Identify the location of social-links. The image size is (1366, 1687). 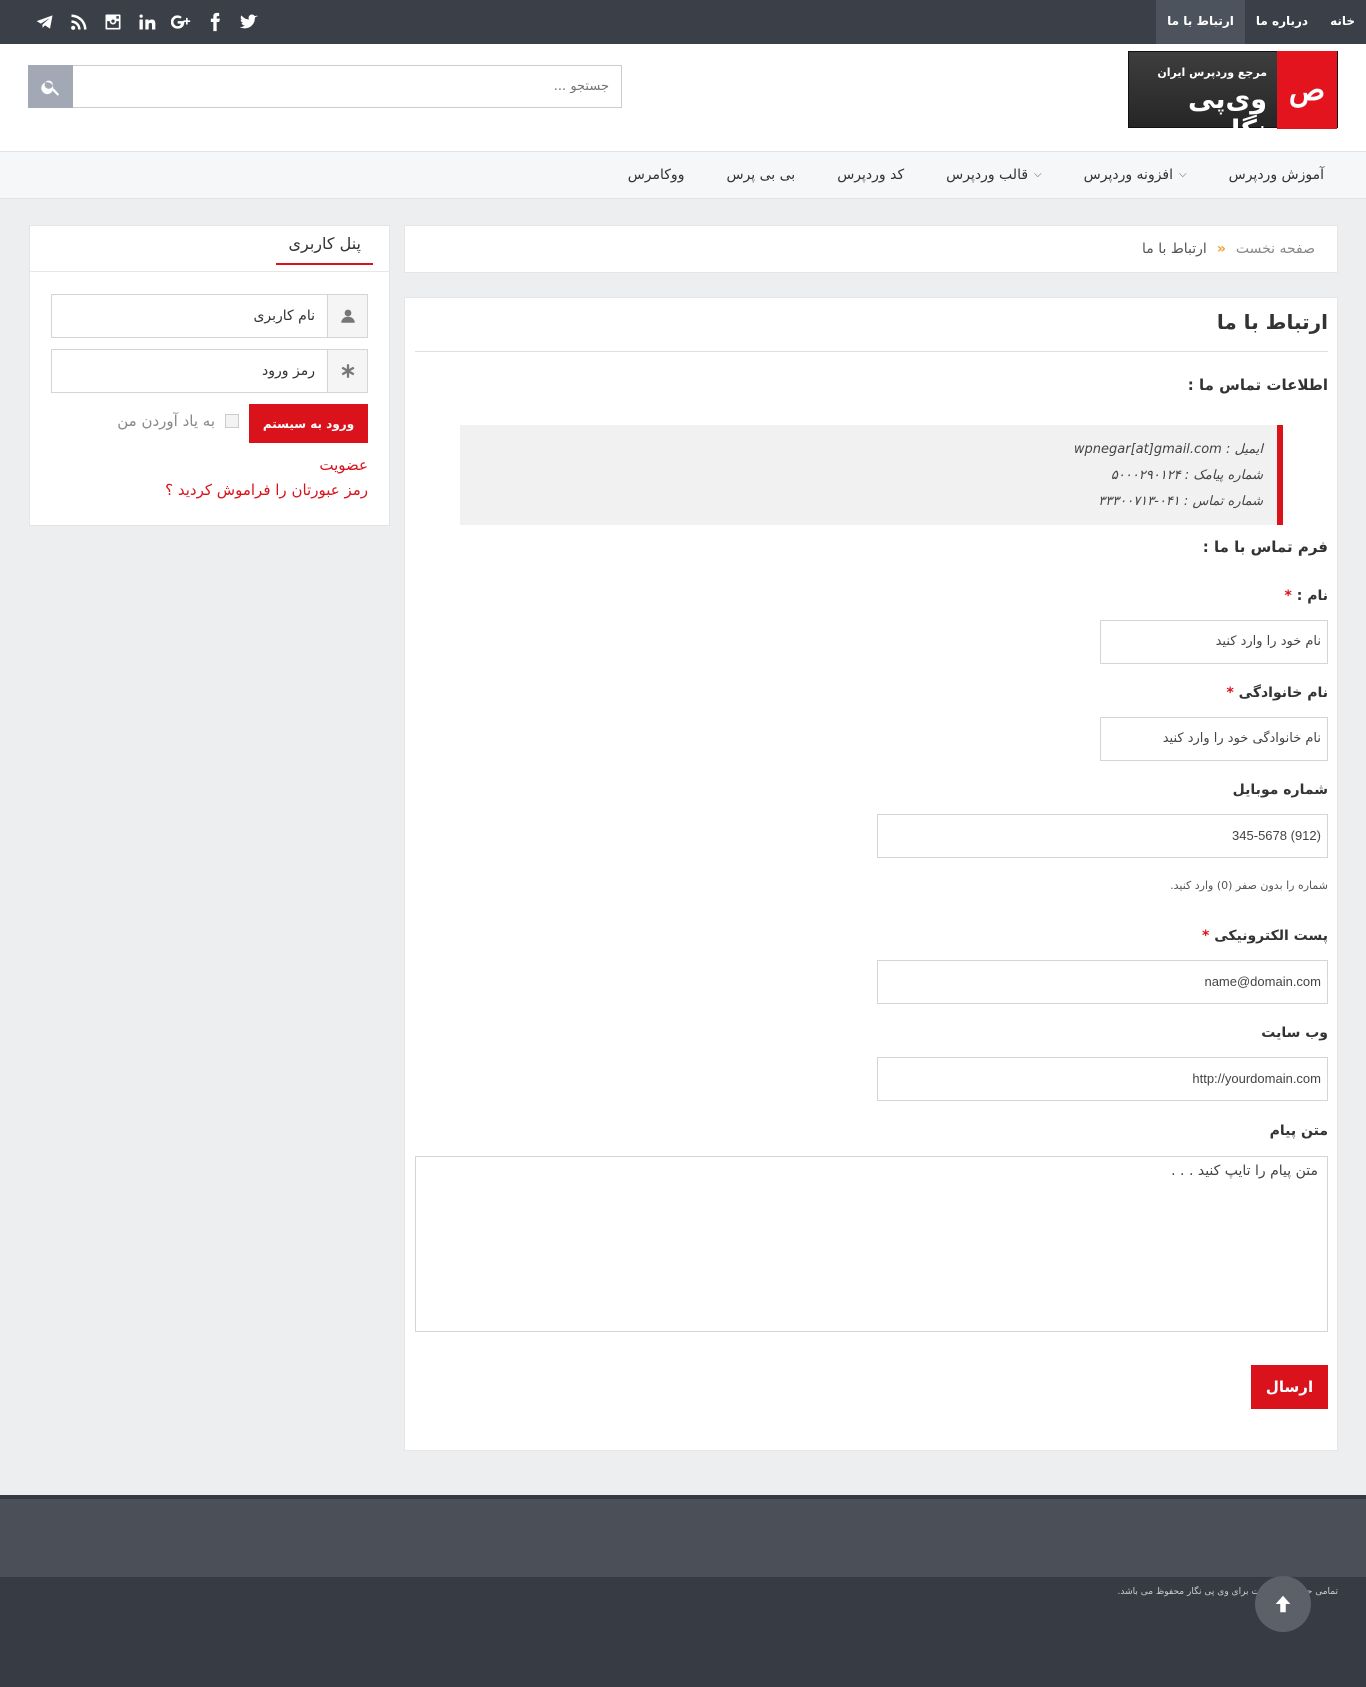
(147, 22).